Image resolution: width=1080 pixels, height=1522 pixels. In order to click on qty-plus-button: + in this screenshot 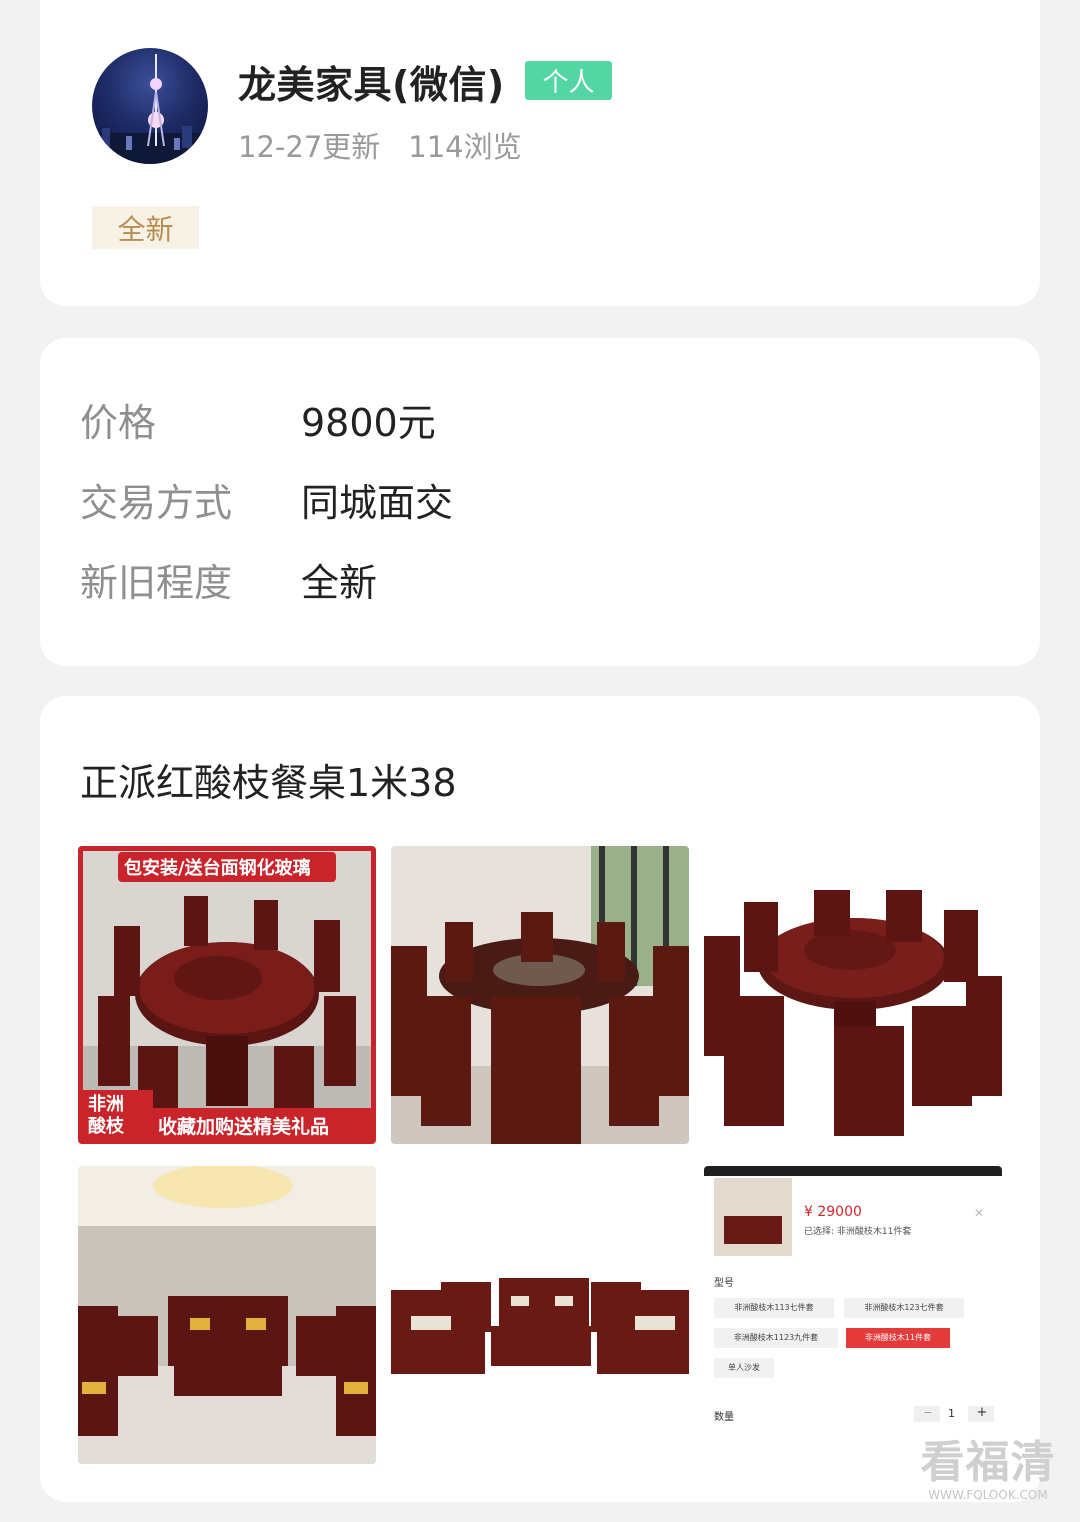, I will do `click(982, 1412)`.